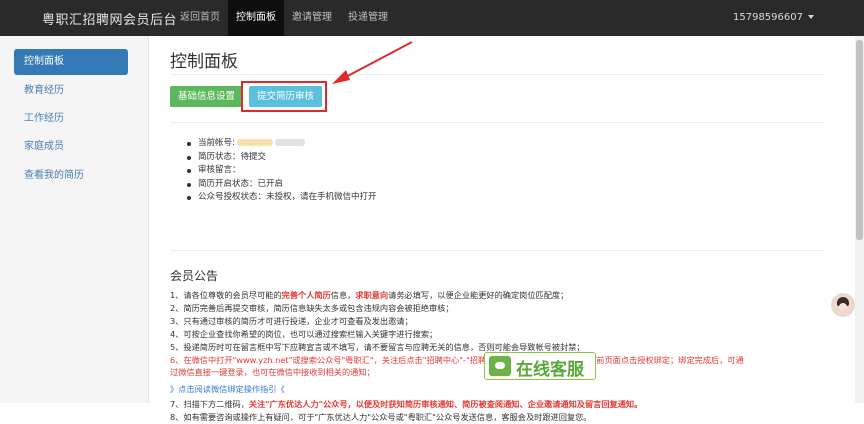  I want to click on online-service-button: 在线客服, so click(540, 366).